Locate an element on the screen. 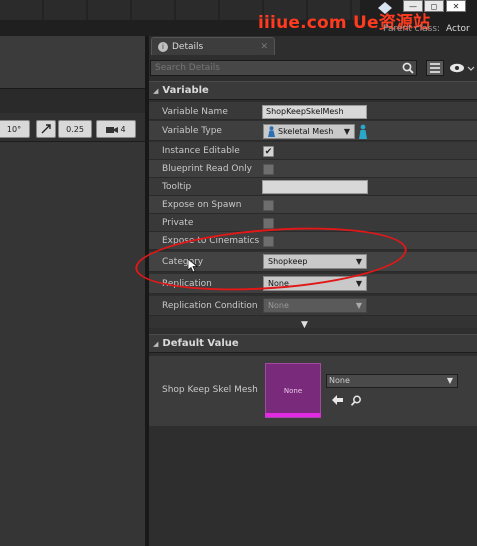 The height and width of the screenshot is (546, 477). asset-thumbnail-text: None is located at coordinates (293, 390).